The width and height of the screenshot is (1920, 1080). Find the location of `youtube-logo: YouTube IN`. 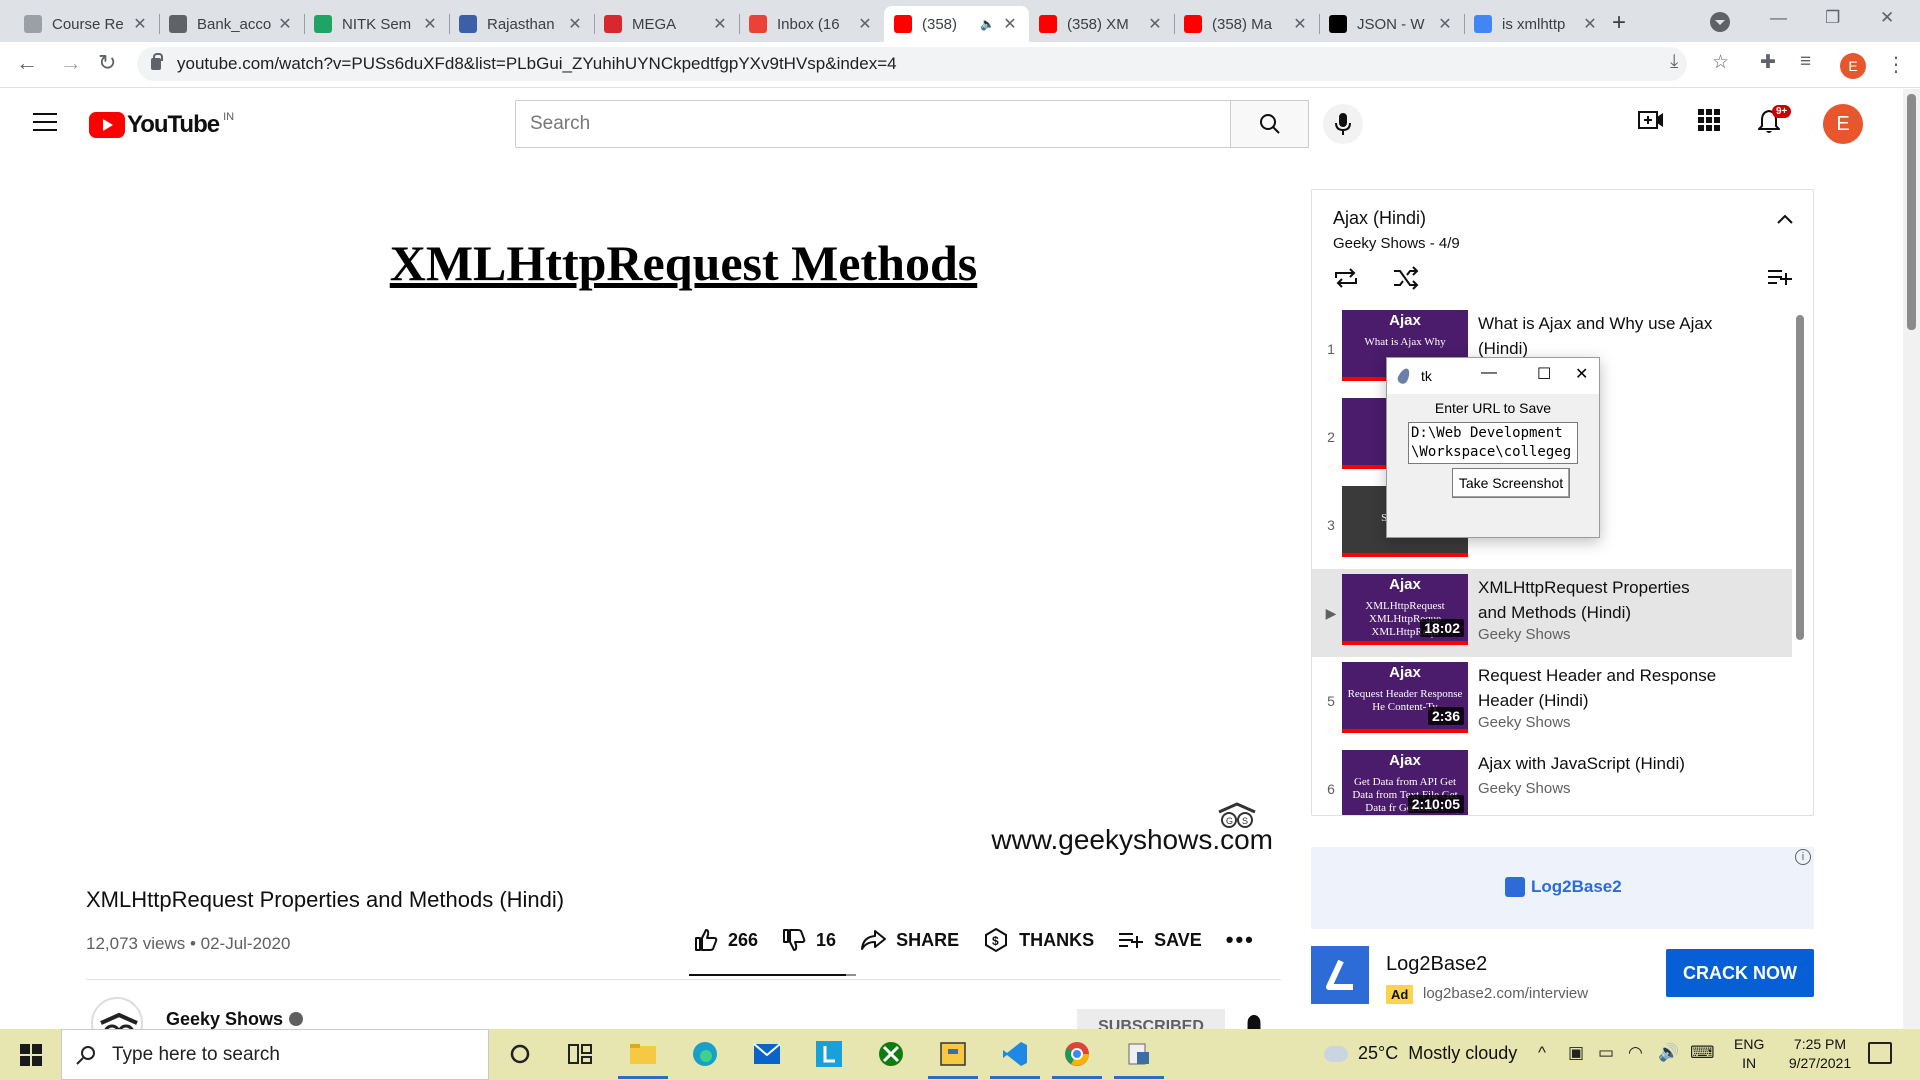

youtube-logo: YouTube IN is located at coordinates (161, 125).